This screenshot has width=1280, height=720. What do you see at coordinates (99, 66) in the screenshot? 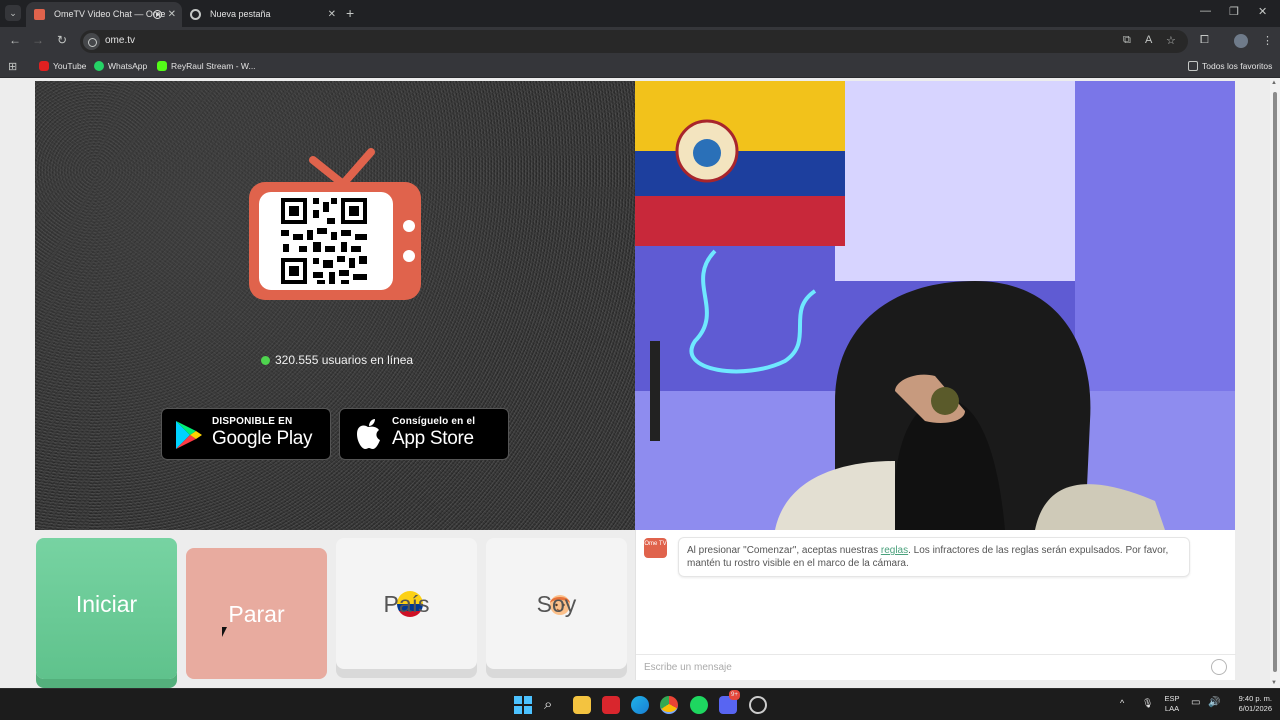
I see `whatsapp-icon` at bounding box center [99, 66].